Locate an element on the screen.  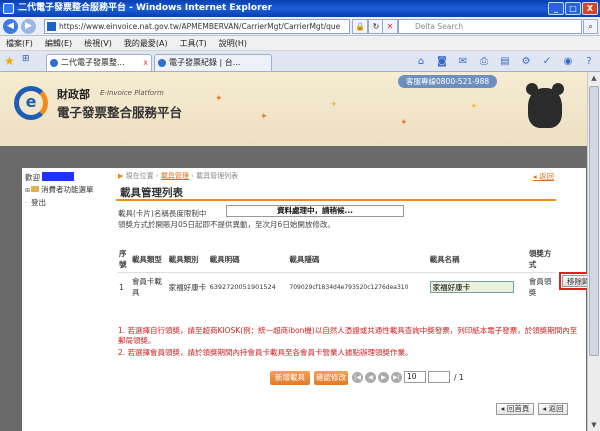
tools-icon: ✓ is located at coordinates (547, 61).